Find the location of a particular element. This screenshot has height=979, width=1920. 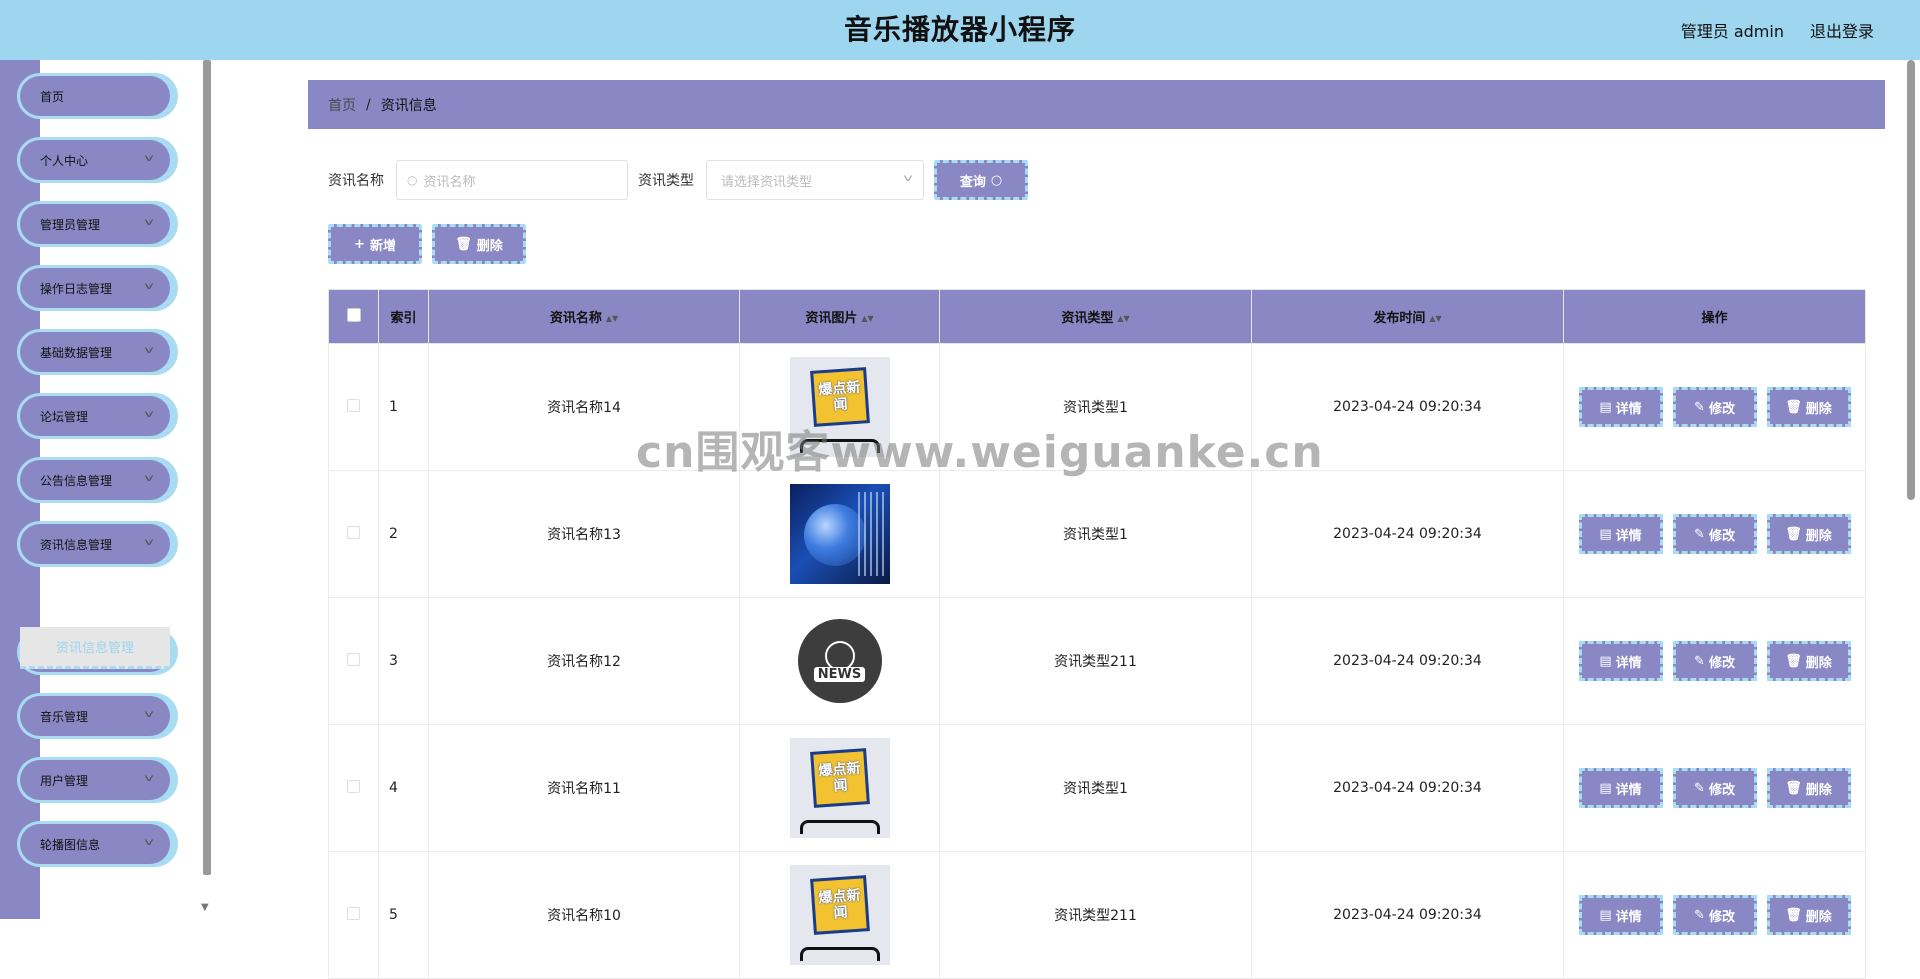

edit-label: 修改 is located at coordinates (1721, 663).